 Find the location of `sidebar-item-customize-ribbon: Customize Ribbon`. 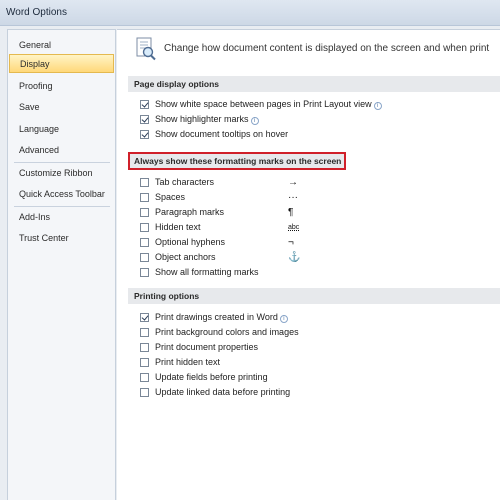

sidebar-item-customize-ribbon: Customize Ribbon is located at coordinates (61, 173).